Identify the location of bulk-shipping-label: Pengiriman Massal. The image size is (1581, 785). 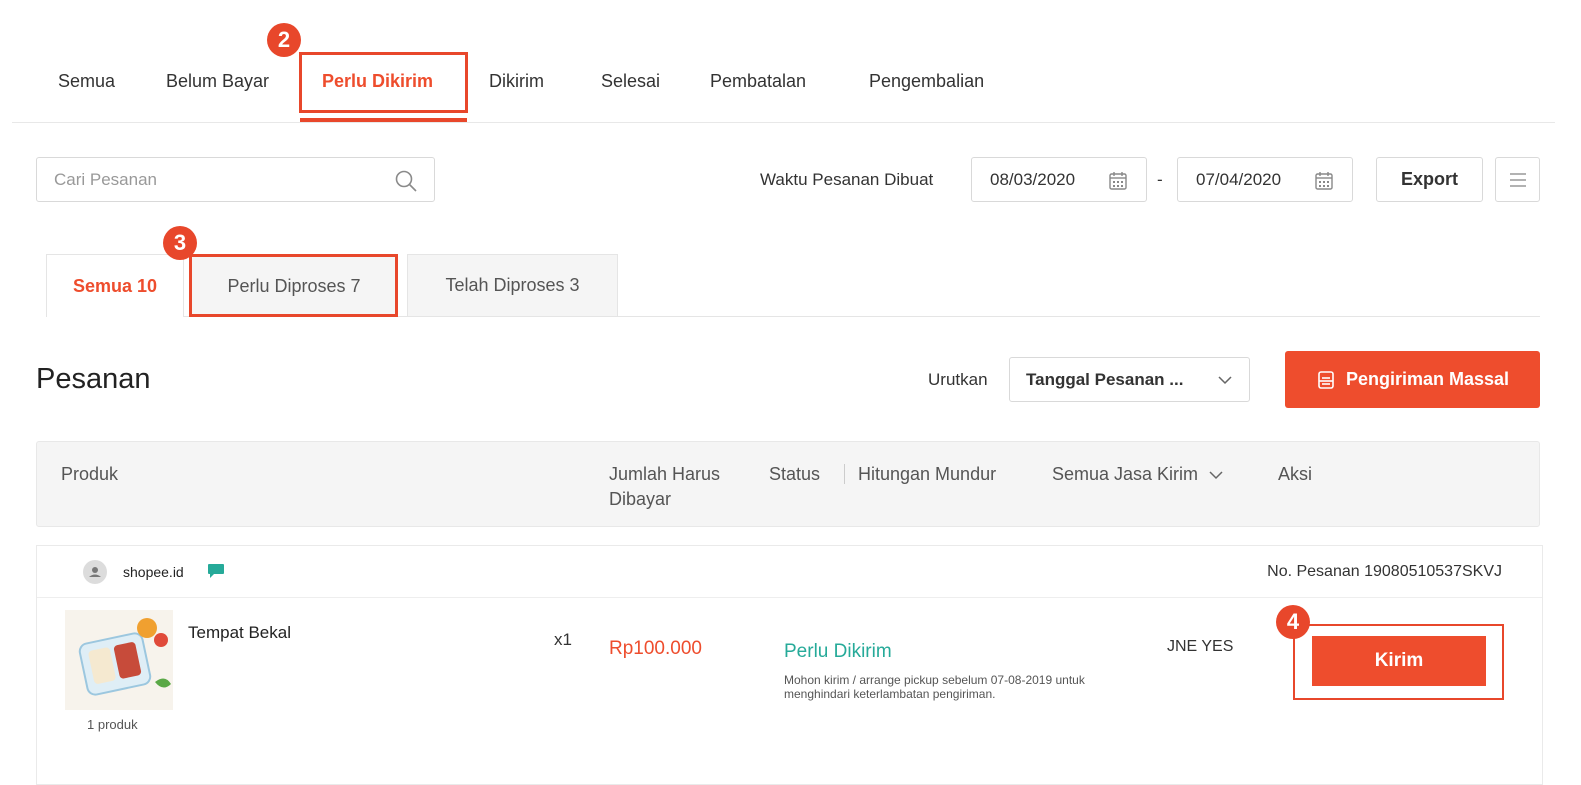
(1427, 379).